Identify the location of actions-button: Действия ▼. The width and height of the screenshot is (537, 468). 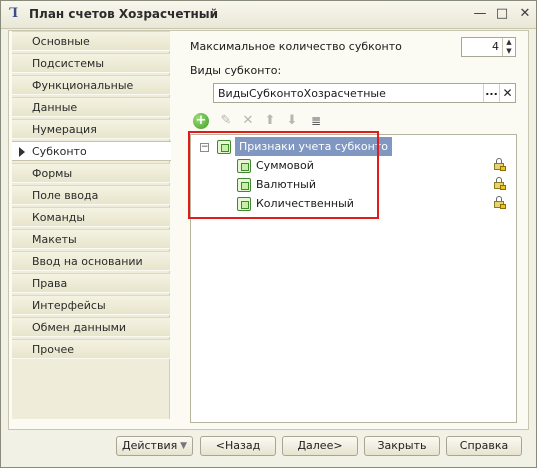
(154, 446).